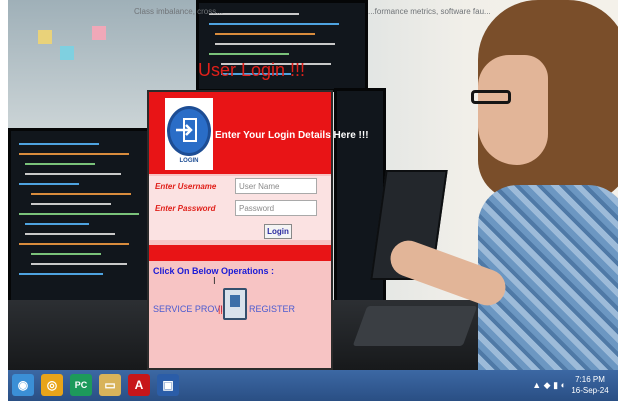 The image size is (622, 401). I want to click on text-cursor-icon: I, so click(214, 281).